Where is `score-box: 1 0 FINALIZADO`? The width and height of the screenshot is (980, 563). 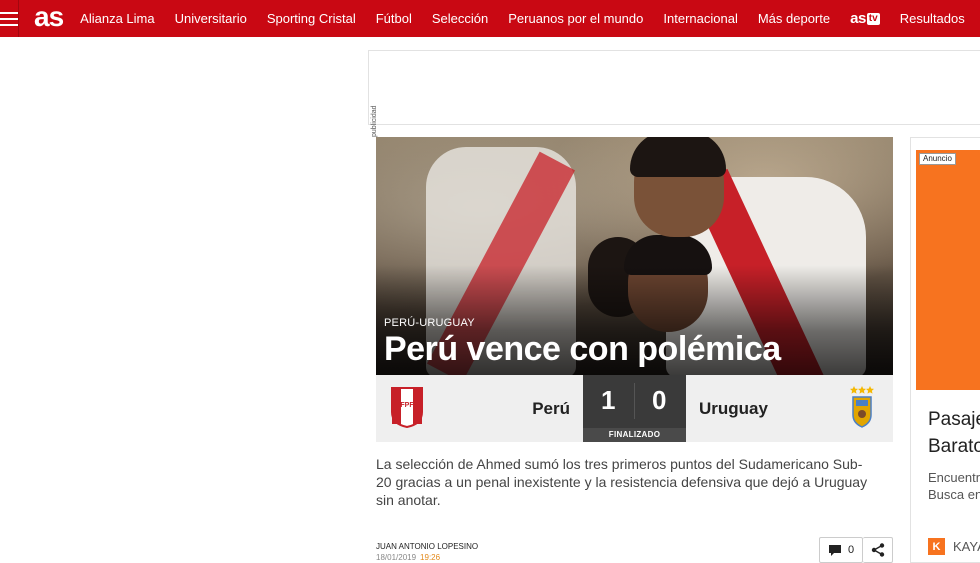
score-box: 1 0 FINALIZADO is located at coordinates (634, 408).